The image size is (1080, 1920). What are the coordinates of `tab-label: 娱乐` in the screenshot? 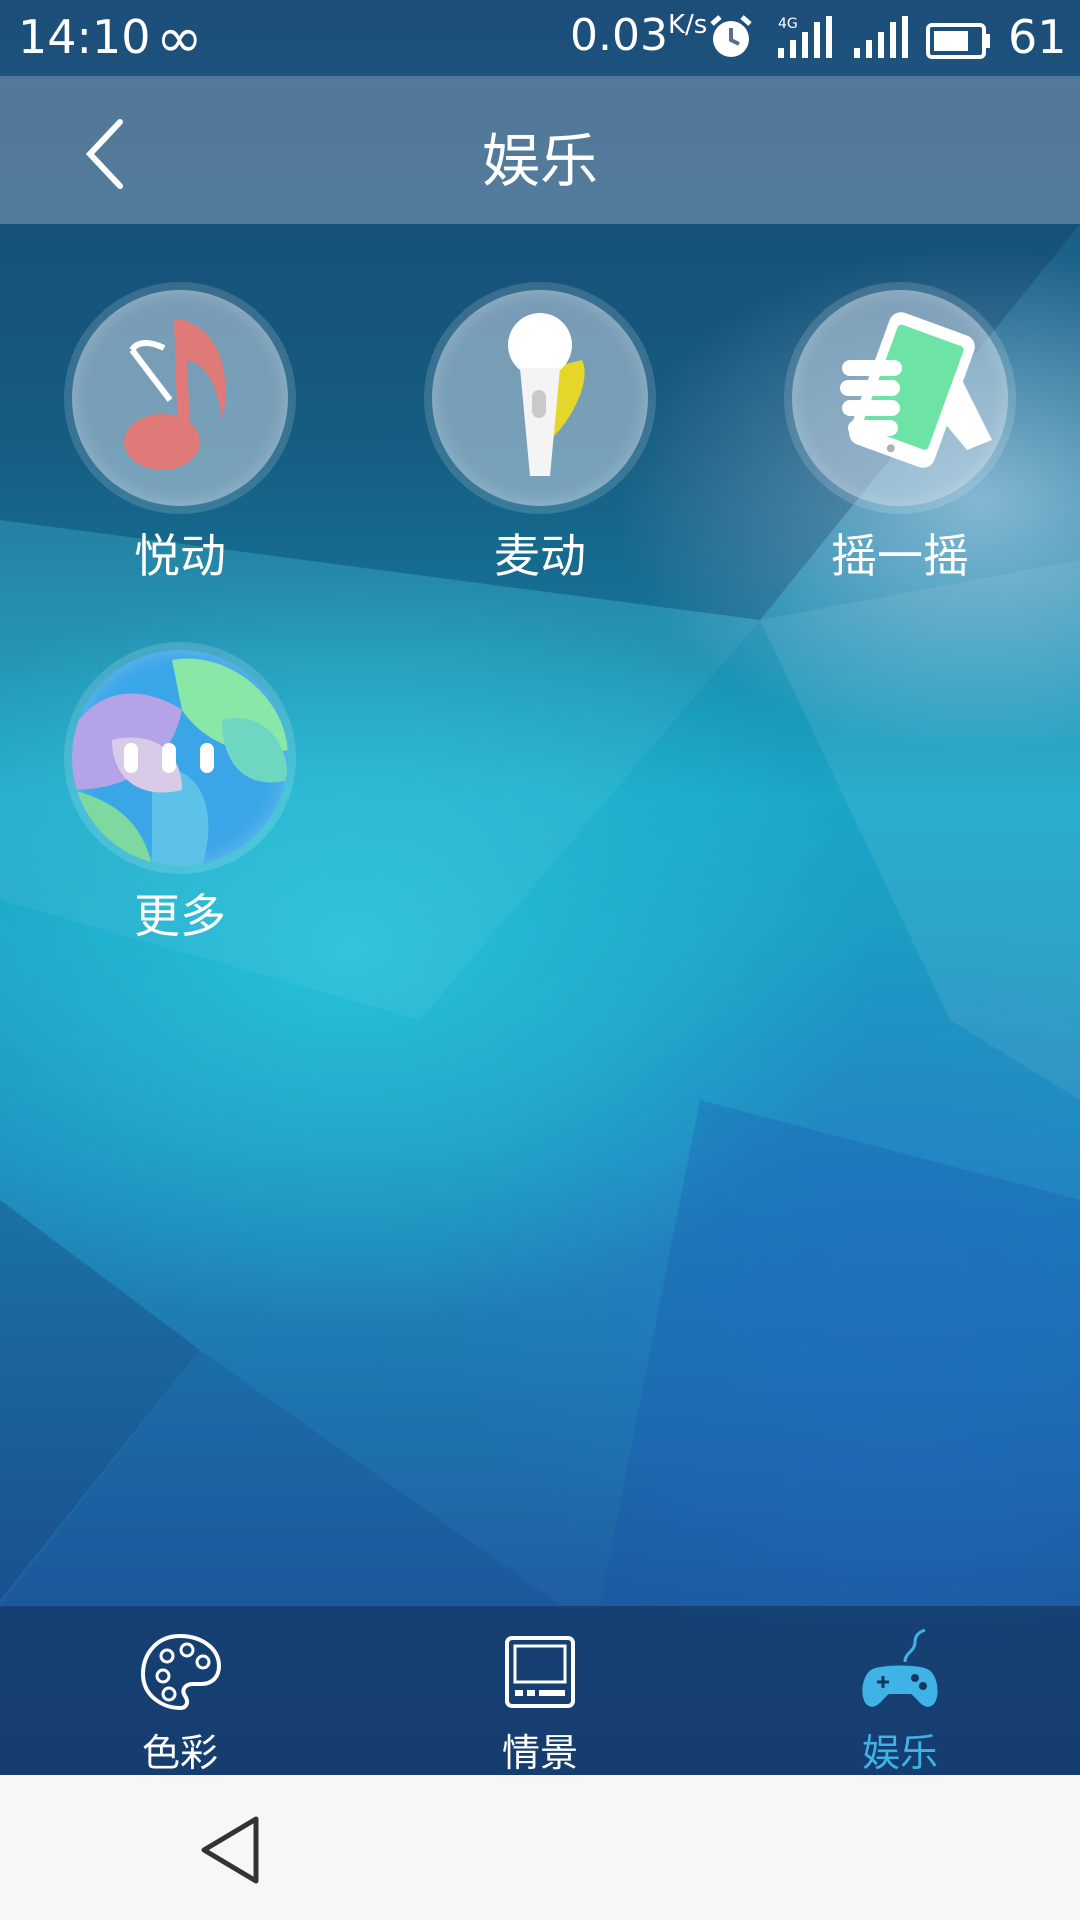 It's located at (899, 1753).